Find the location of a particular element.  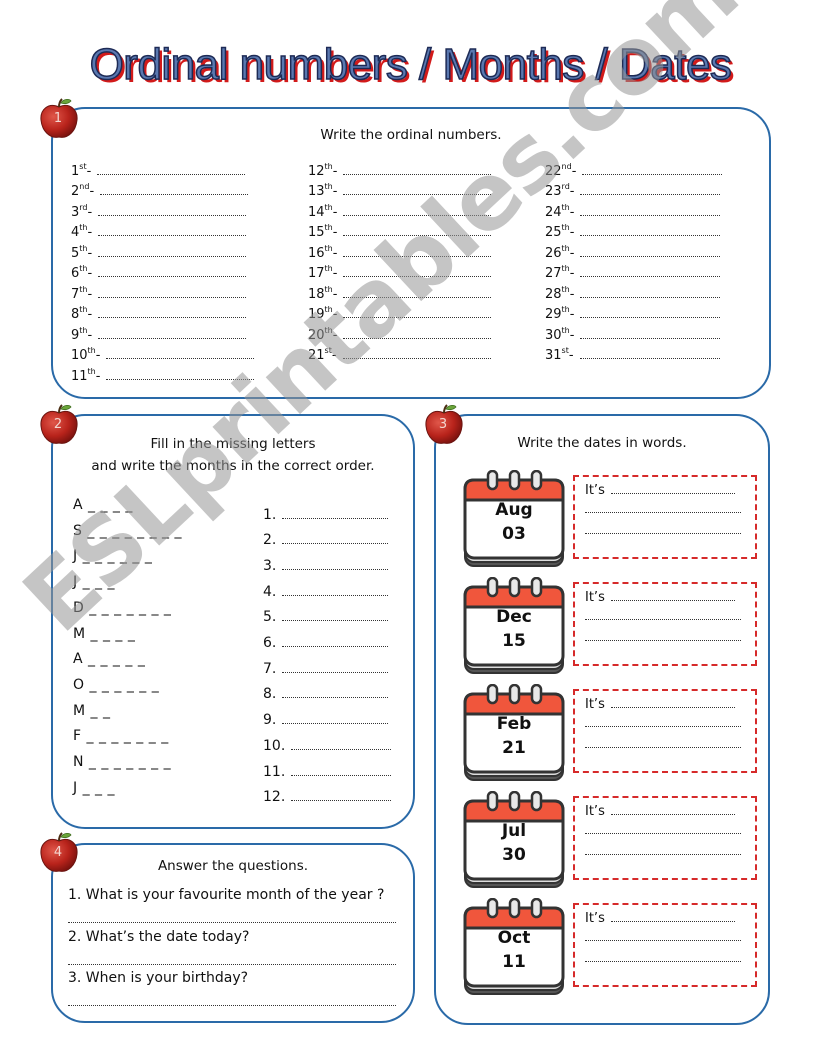

missing-letters-row: A _ _ _ _ is located at coordinates (103, 510).